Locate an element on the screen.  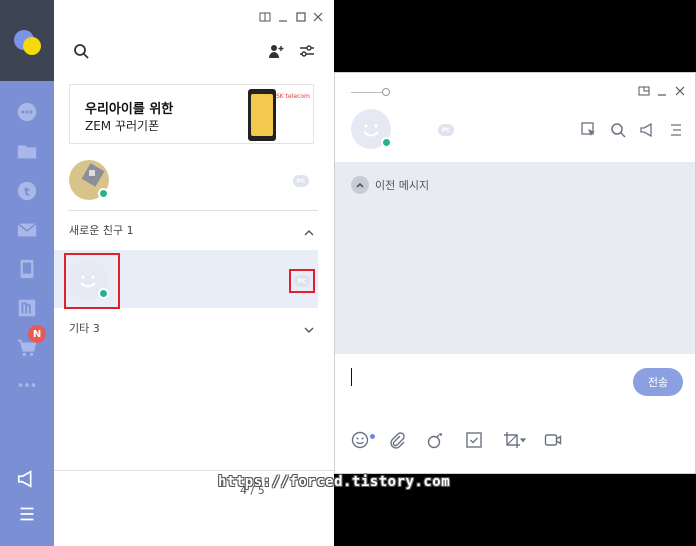
capture-cursor-icon is located at coordinates (589, 130).